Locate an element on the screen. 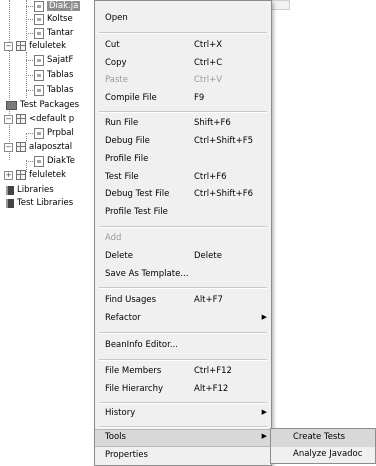  tree-item-test-packages: Test Packages is located at coordinates (42, 105).